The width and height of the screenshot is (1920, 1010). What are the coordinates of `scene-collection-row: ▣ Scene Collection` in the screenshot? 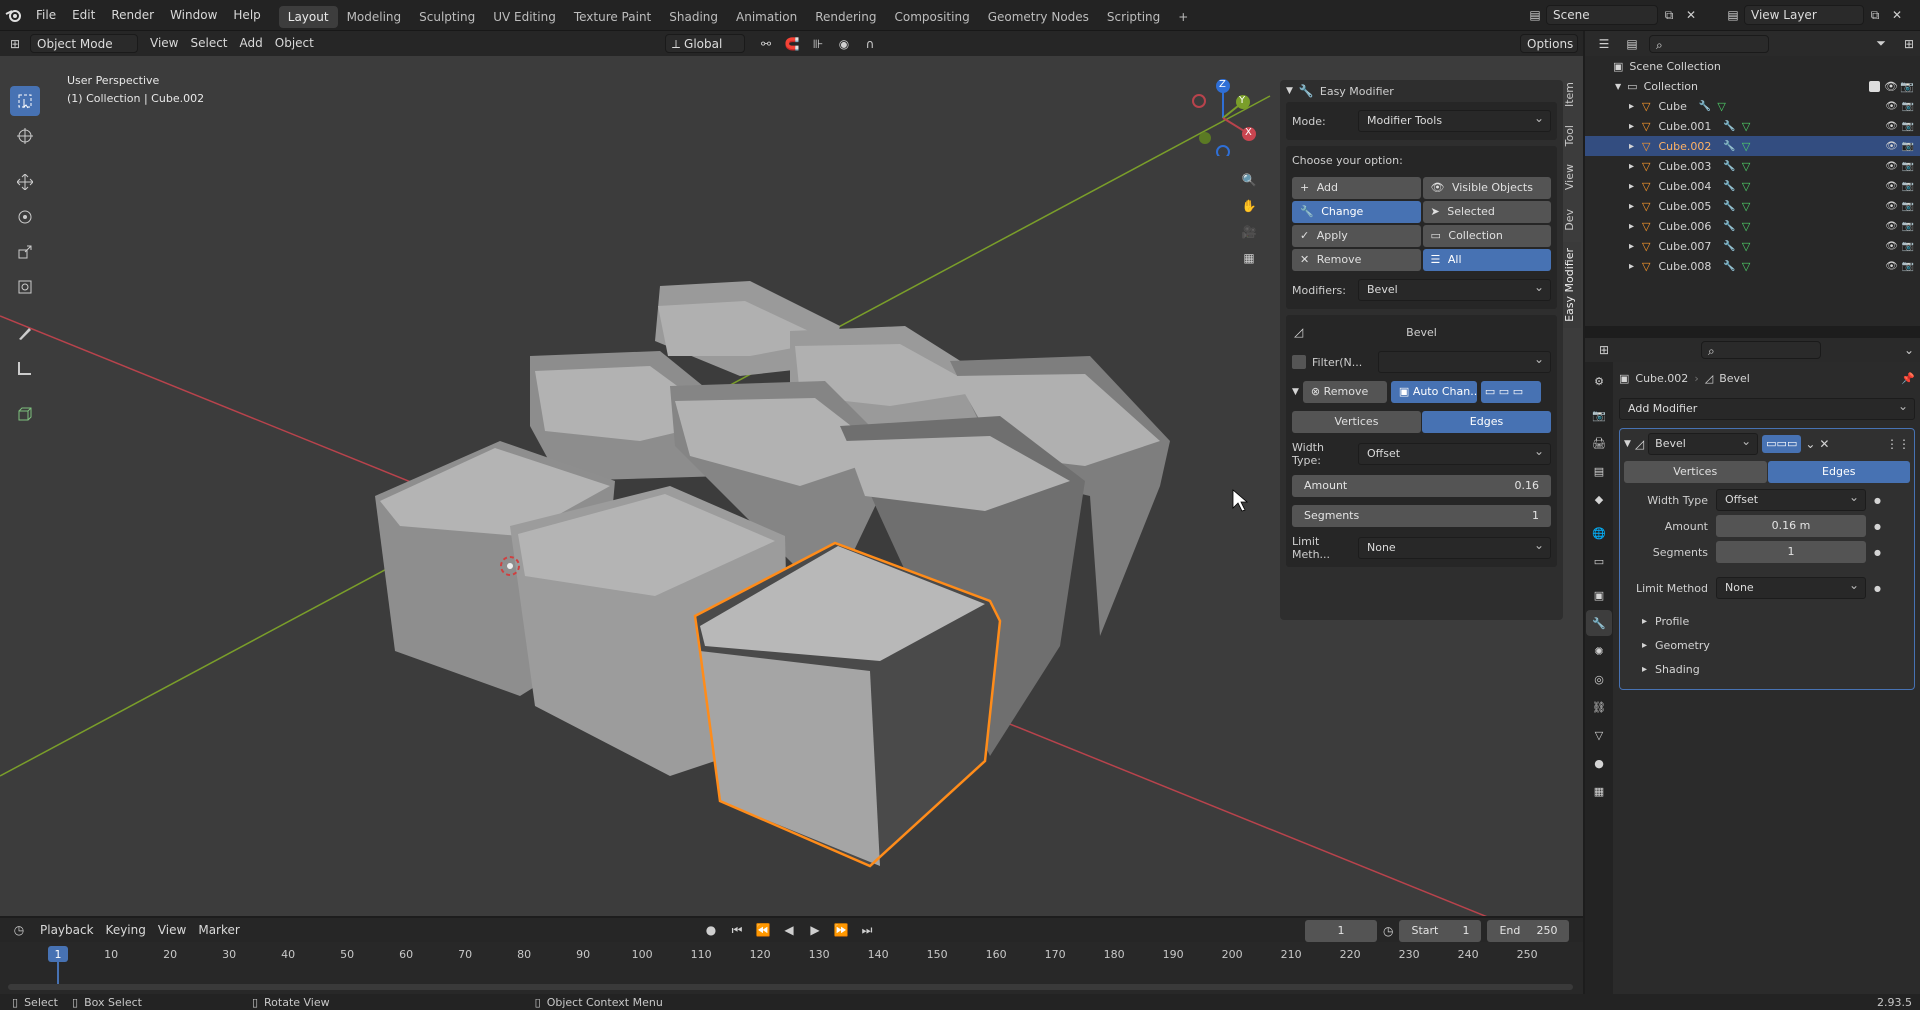 It's located at (1752, 66).